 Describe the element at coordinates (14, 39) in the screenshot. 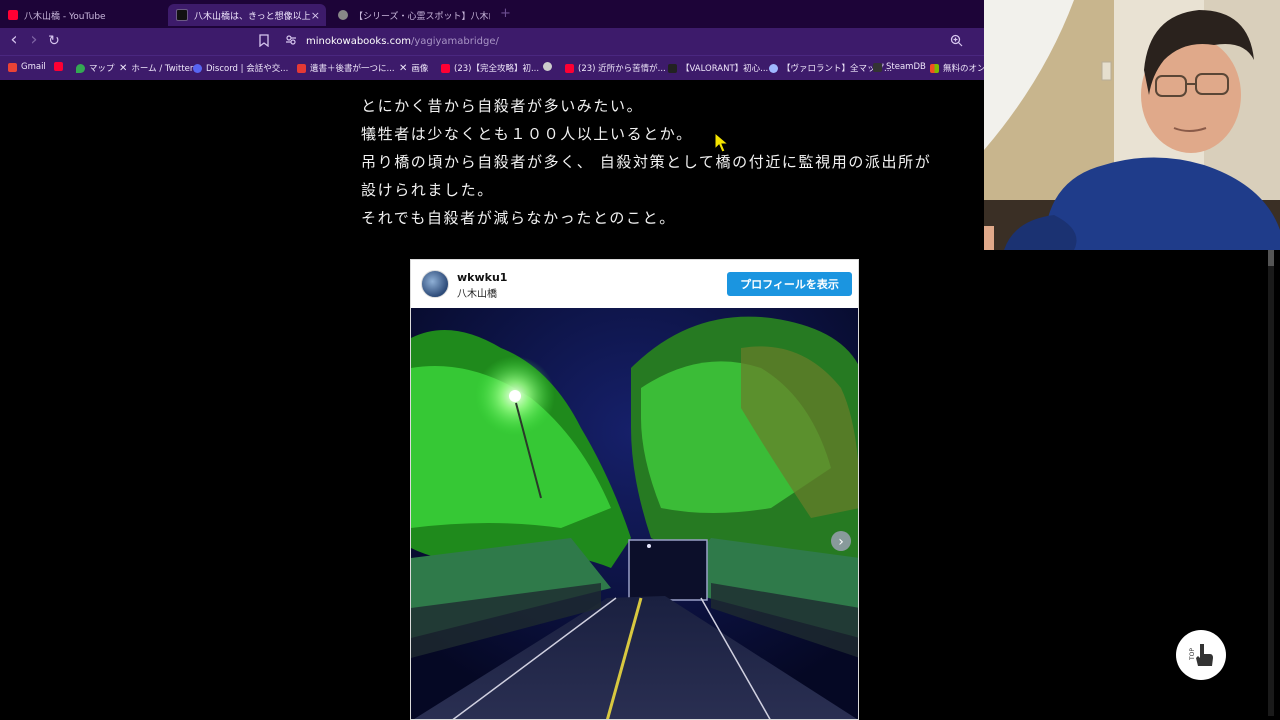

I see `back-icon: ‹` at that location.